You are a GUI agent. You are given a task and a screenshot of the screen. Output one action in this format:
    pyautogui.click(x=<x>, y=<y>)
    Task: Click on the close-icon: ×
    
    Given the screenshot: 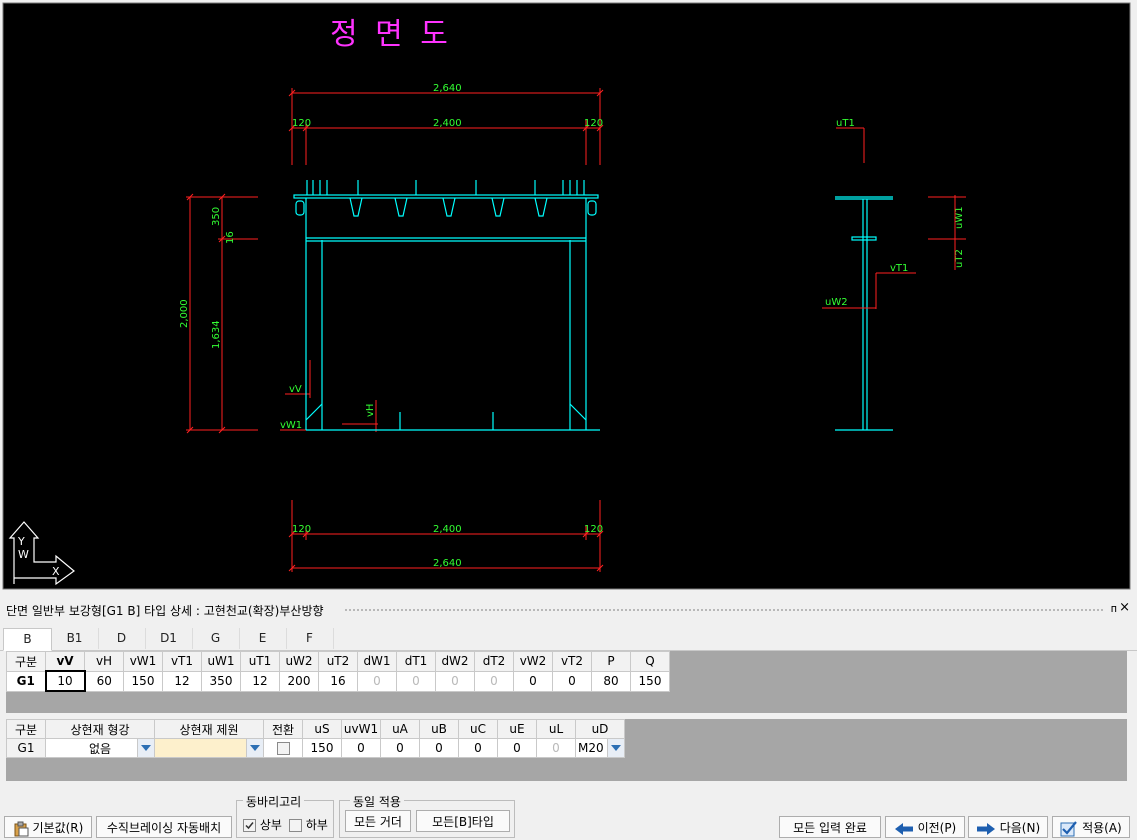 What is the action you would take?
    pyautogui.click(x=1124, y=607)
    